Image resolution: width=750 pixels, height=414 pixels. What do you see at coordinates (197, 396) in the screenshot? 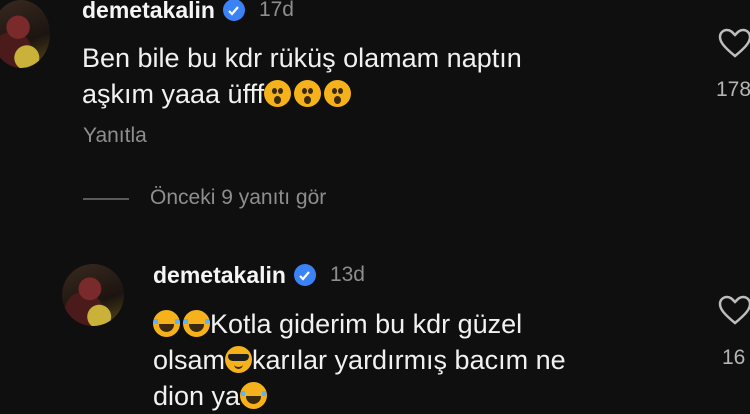
I see `comment-line-text: dion ya` at bounding box center [197, 396].